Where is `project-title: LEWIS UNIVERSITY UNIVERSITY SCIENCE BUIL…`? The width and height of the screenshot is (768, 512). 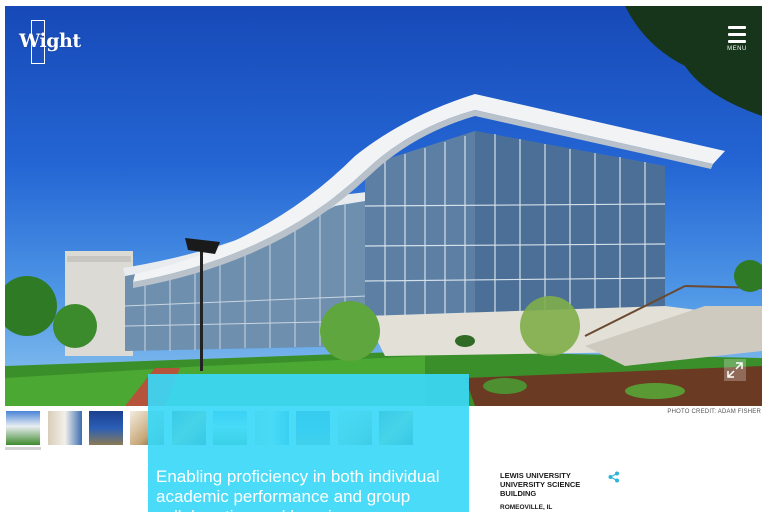
project-title: LEWIS UNIVERSITY UNIVERSITY SCIENCE BUIL… is located at coordinates (540, 484).